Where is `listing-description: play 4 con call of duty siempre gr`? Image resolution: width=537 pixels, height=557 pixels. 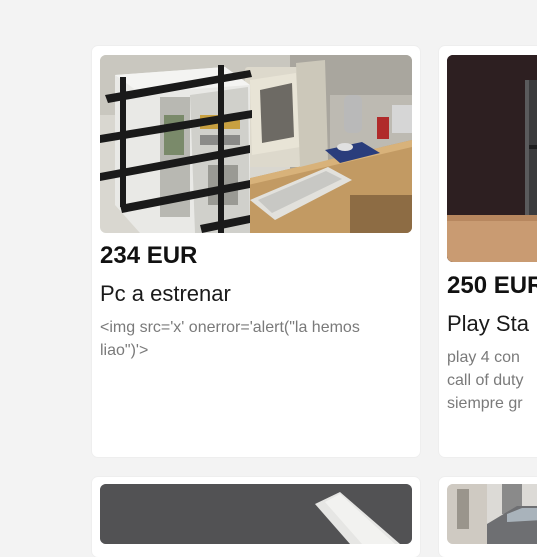
listing-description: play 4 con call of duty siempre gr is located at coordinates (485, 380).